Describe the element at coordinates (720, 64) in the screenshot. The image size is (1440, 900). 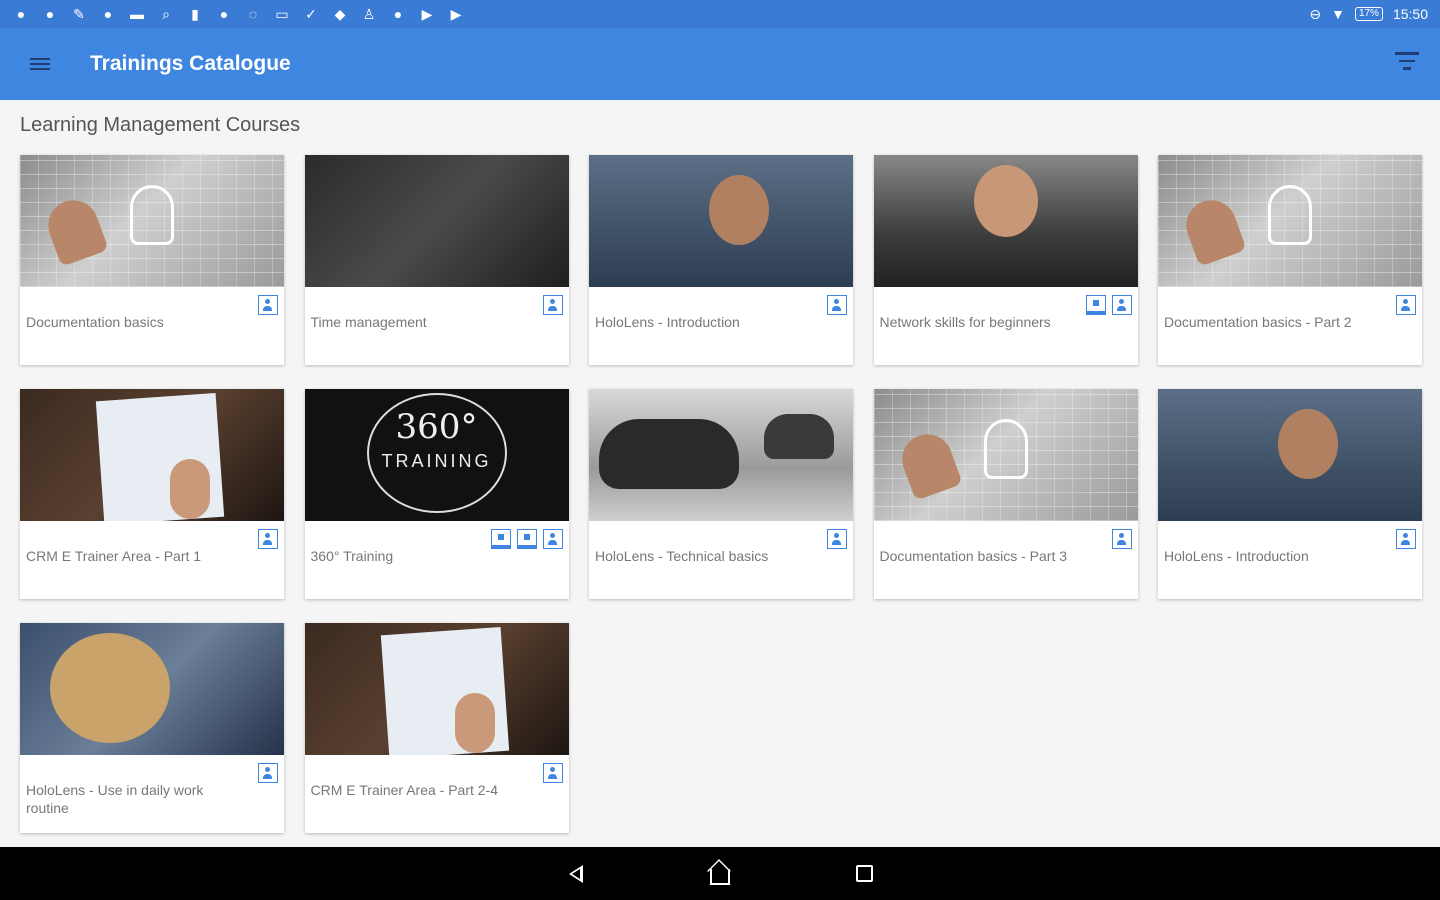
I see `app-bar: Trainings Catalogue` at that location.